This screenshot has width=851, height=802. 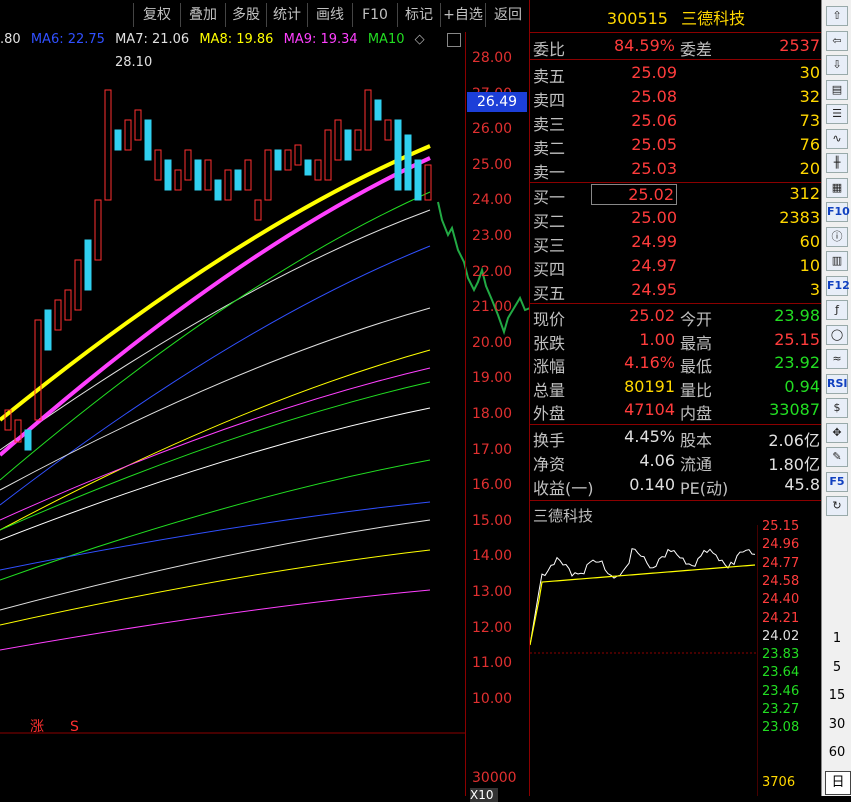 What do you see at coordinates (676, 243) in the screenshot?
I see `bid-level-row: 买三 24.99 60` at bounding box center [676, 243].